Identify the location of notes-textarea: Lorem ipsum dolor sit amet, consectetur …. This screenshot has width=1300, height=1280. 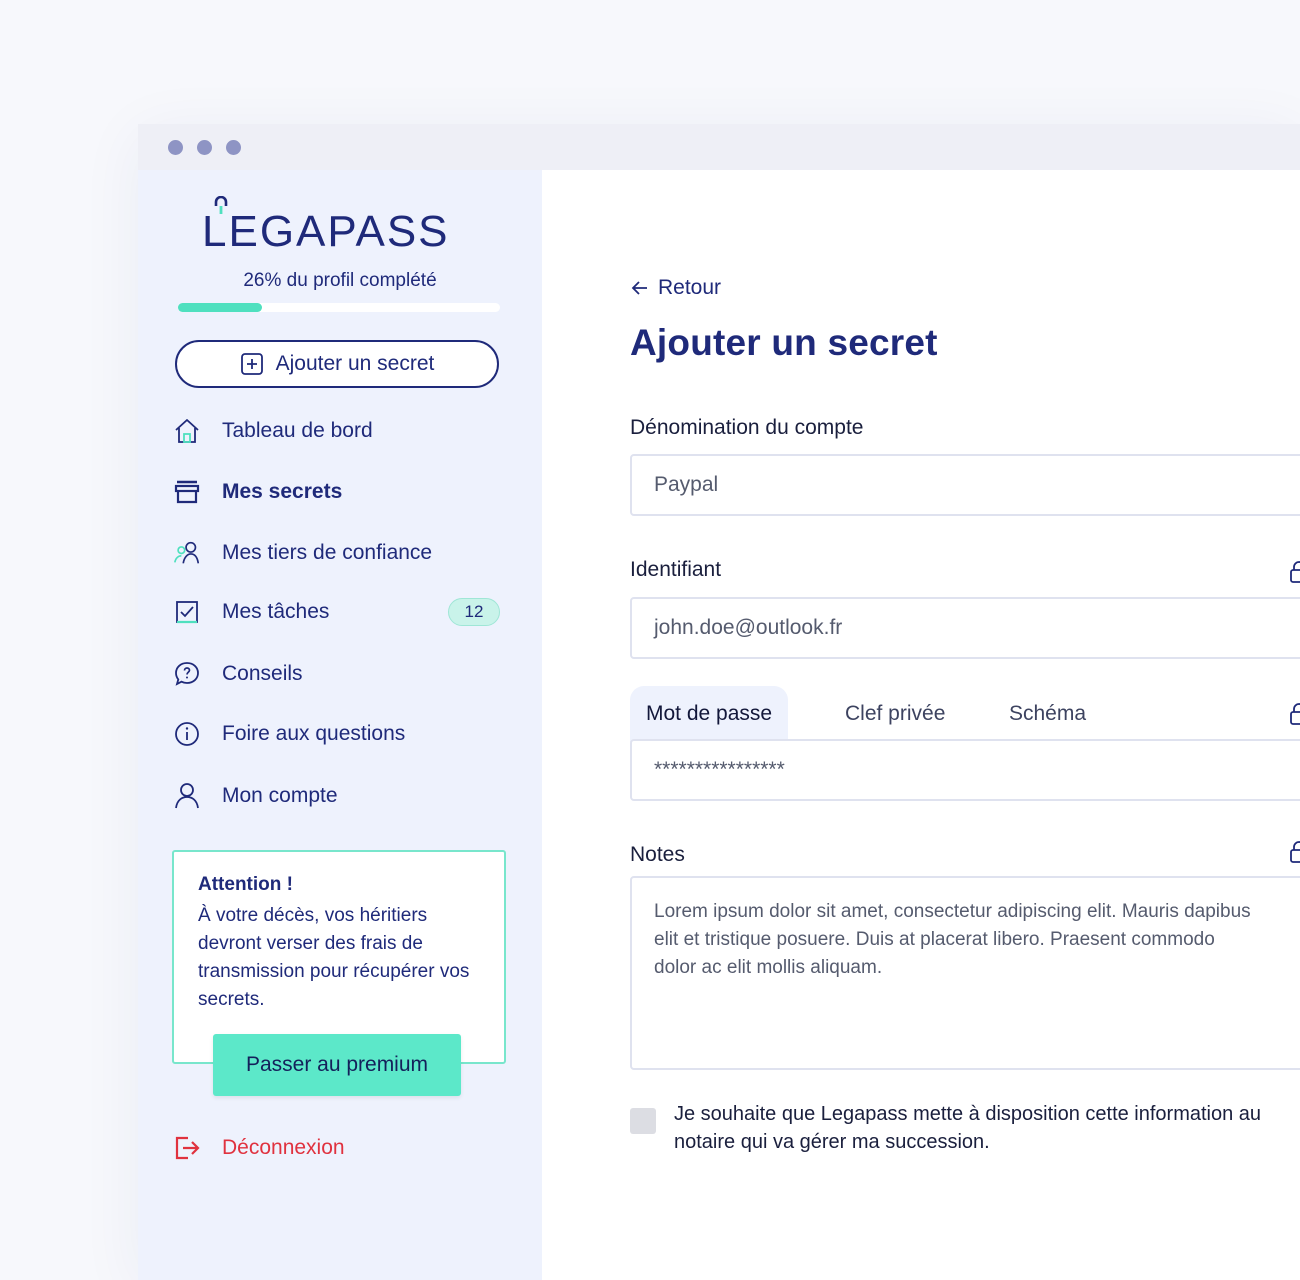
(965, 973).